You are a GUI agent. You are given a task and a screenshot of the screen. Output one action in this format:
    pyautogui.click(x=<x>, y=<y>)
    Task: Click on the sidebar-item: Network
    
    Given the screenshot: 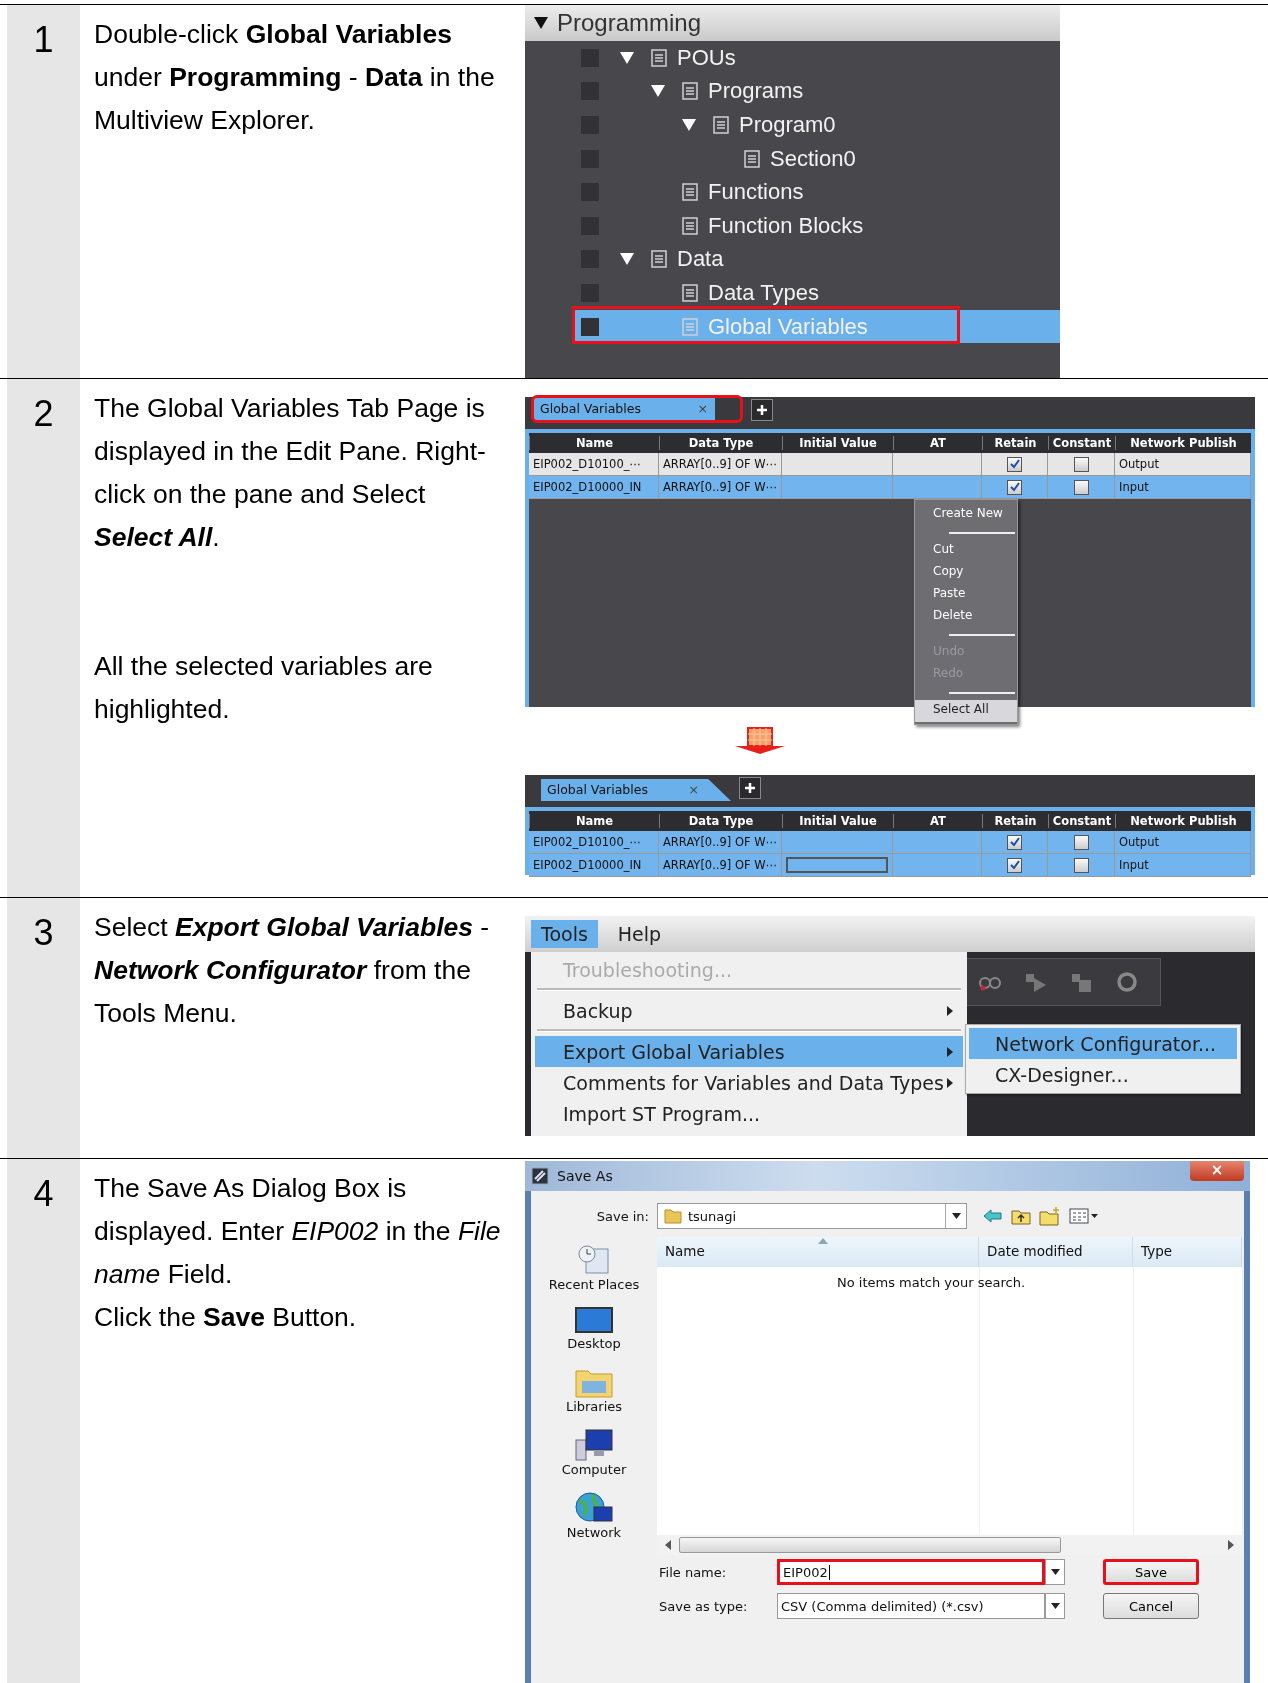 What is the action you would take?
    pyautogui.click(x=594, y=1515)
    